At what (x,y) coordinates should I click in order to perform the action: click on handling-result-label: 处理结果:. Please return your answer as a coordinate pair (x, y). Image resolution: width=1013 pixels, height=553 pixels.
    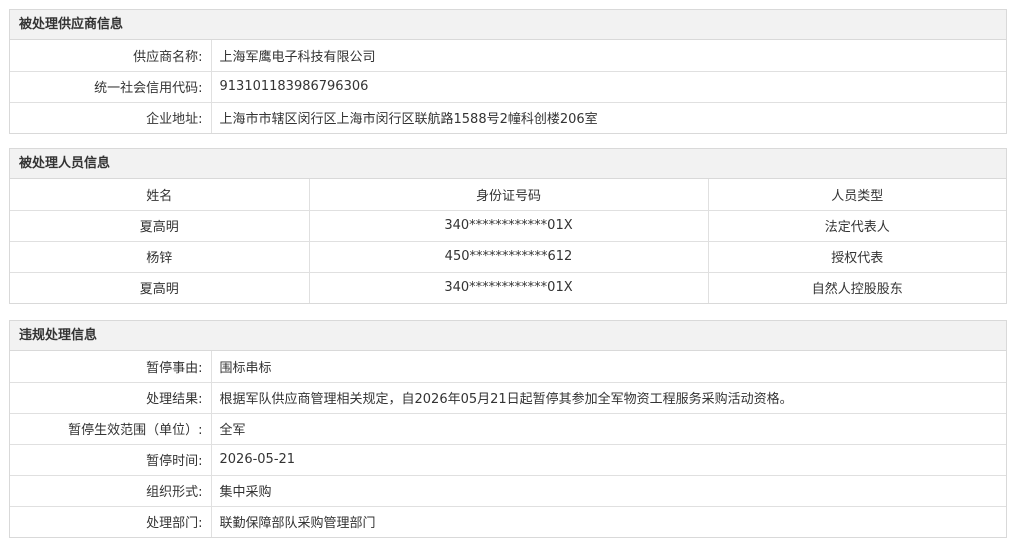
    Looking at the image, I should click on (111, 397).